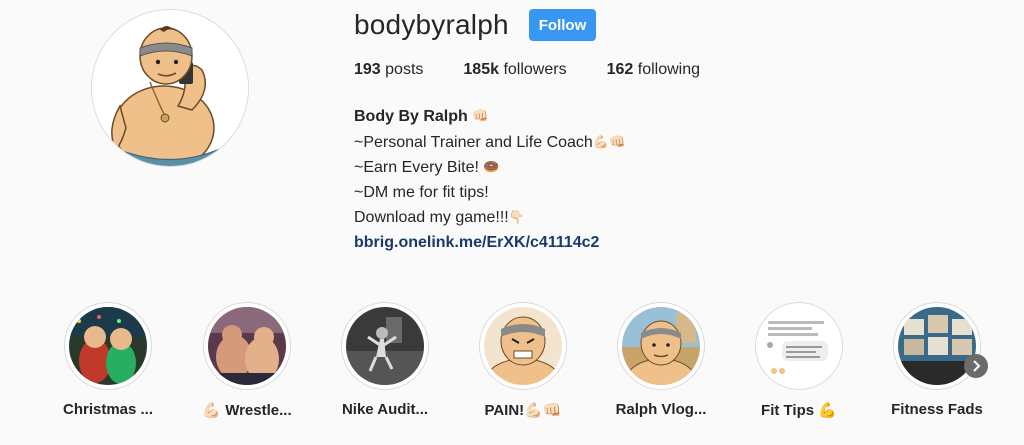 The height and width of the screenshot is (445, 1024). I want to click on wrestling-highlight-icon, so click(247, 346).